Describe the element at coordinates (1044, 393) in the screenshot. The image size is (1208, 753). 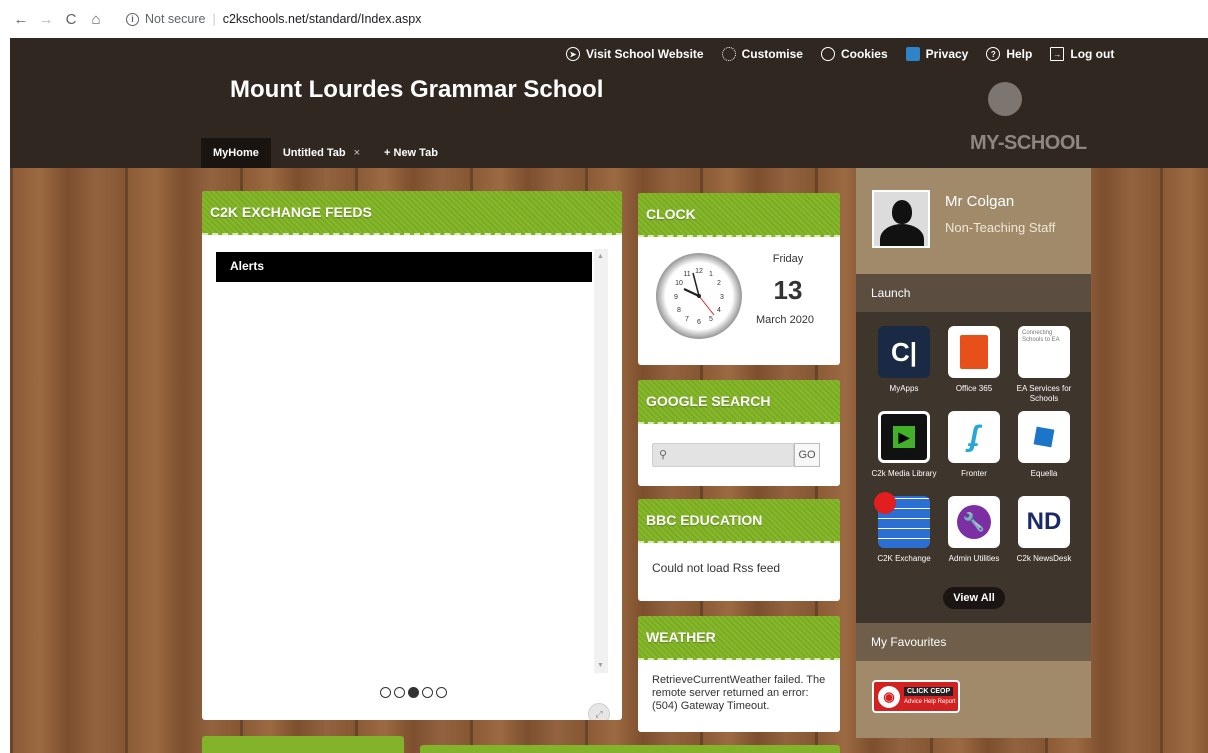
I see `app-label: EA Services for Schools` at that location.